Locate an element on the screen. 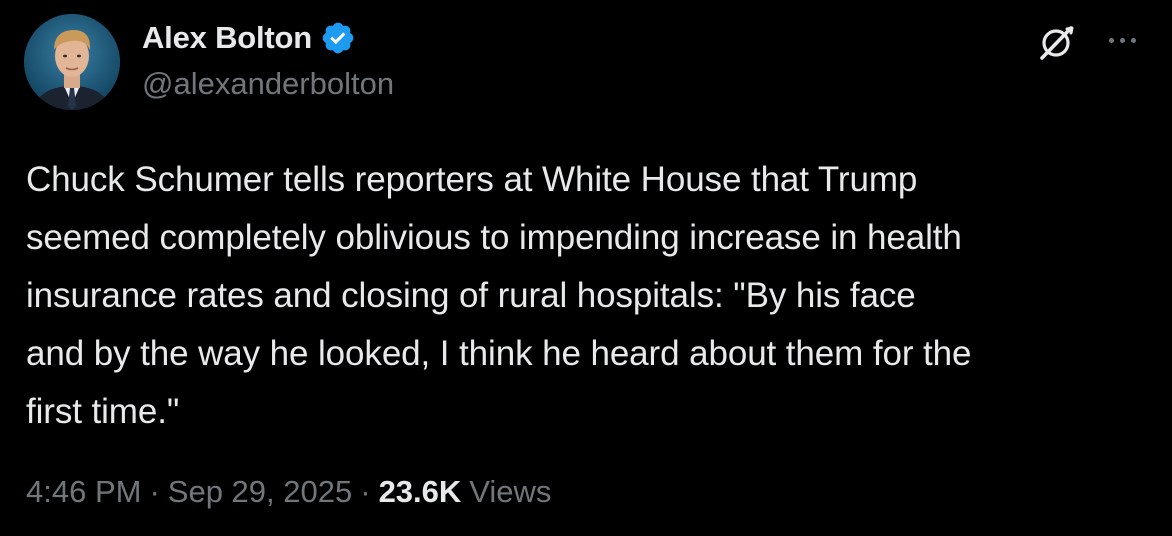 This screenshot has width=1172, height=536. avatar-image is located at coordinates (72, 62).